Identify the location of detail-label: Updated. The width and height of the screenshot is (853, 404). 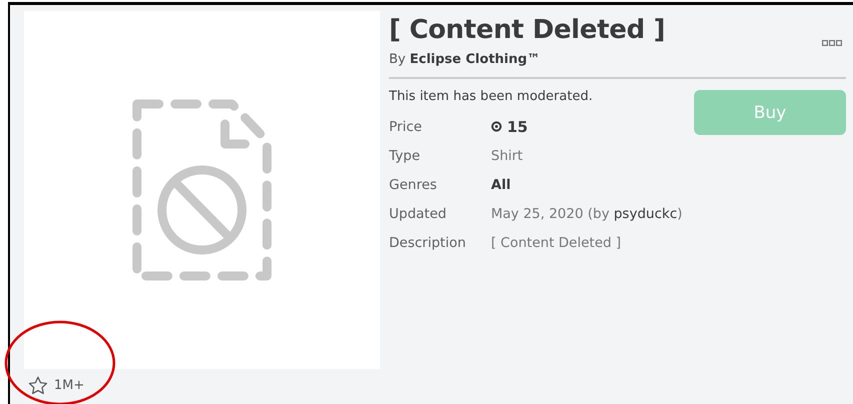
(418, 214).